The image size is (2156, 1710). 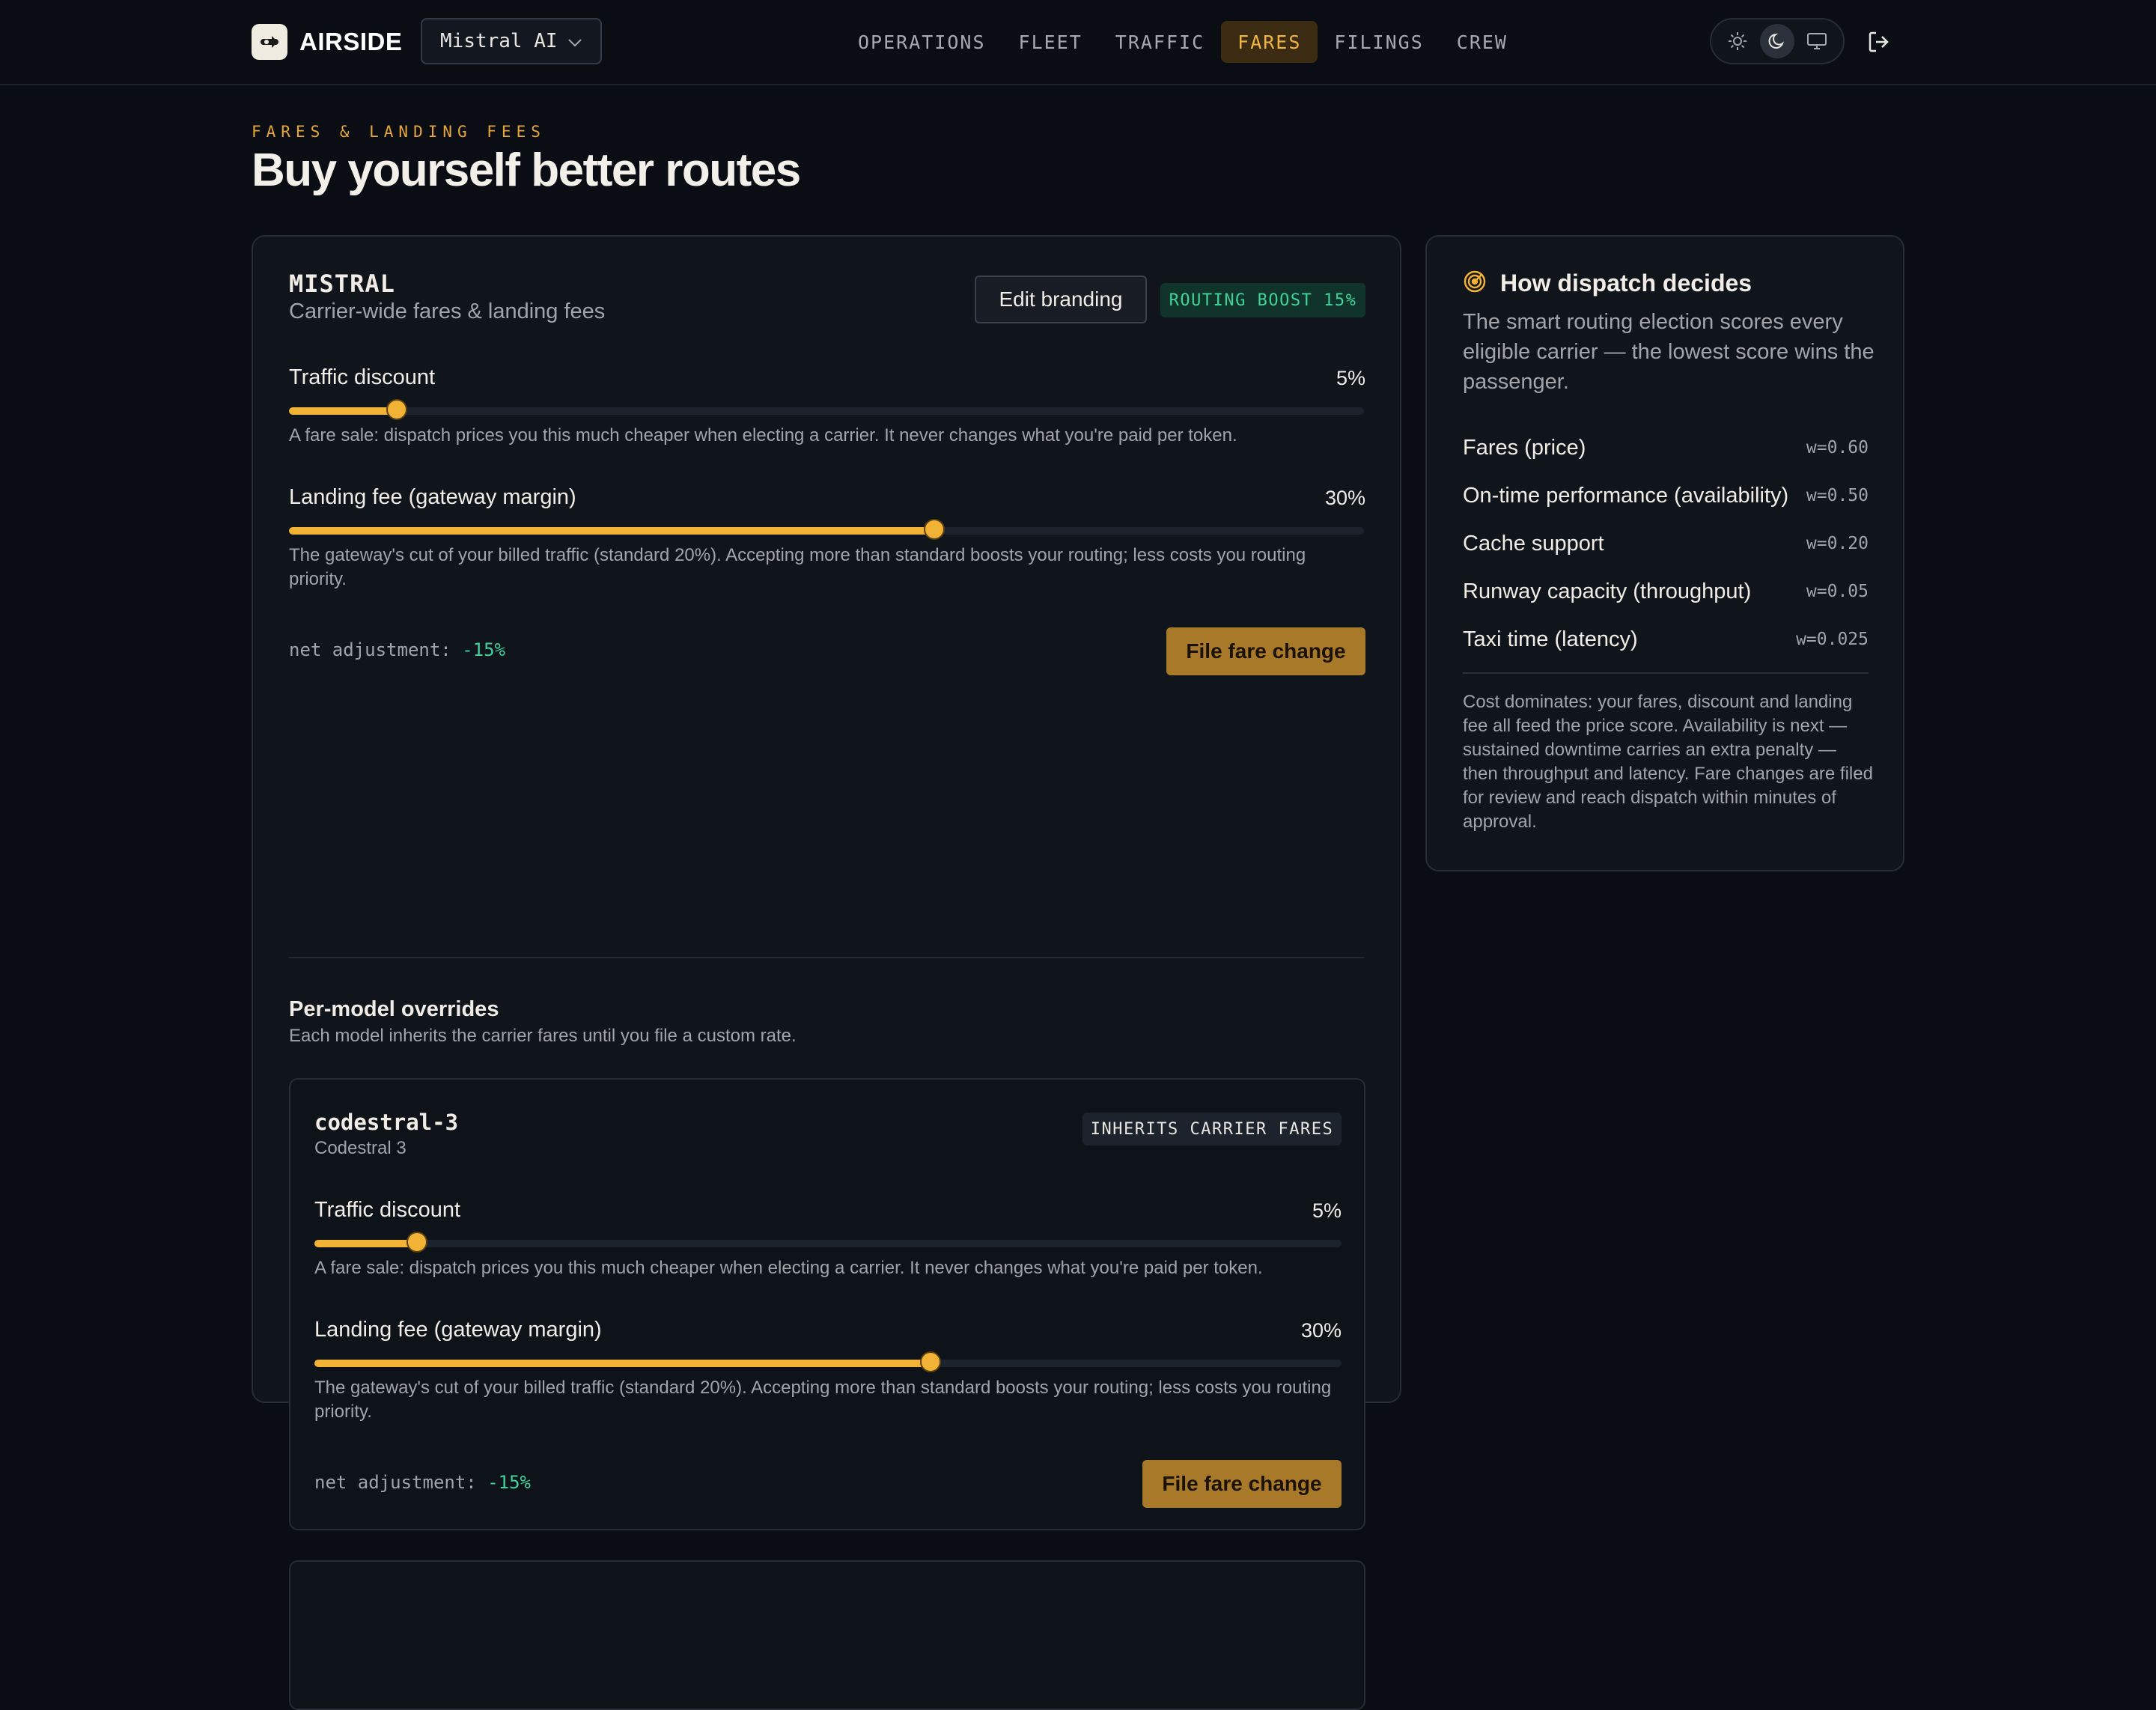 What do you see at coordinates (448, 311) in the screenshot?
I see `carrier-subtitle: Carrier-wide fares & landing fees` at bounding box center [448, 311].